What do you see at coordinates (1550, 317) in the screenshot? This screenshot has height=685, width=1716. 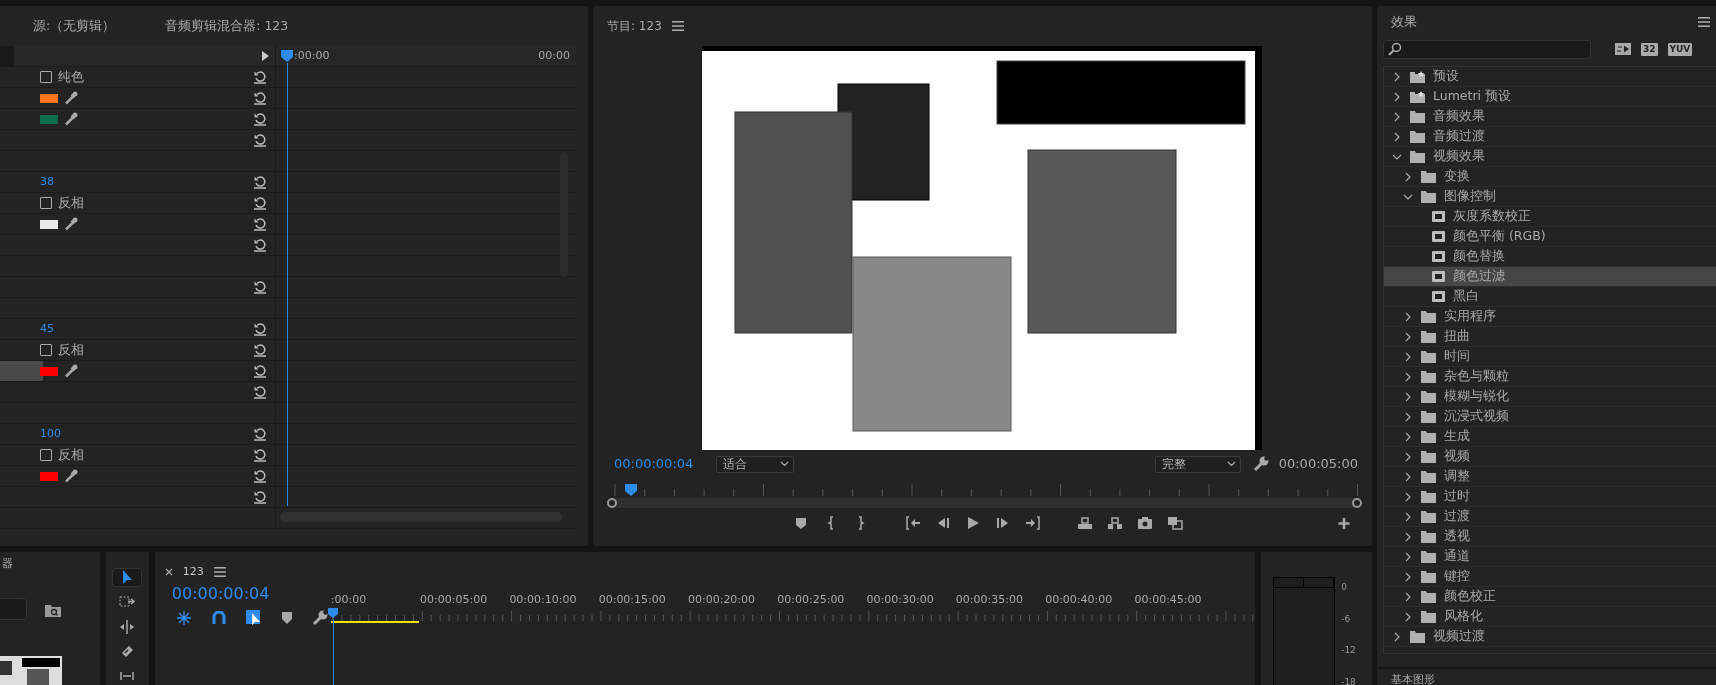 I see `tree-row: 实用程序` at bounding box center [1550, 317].